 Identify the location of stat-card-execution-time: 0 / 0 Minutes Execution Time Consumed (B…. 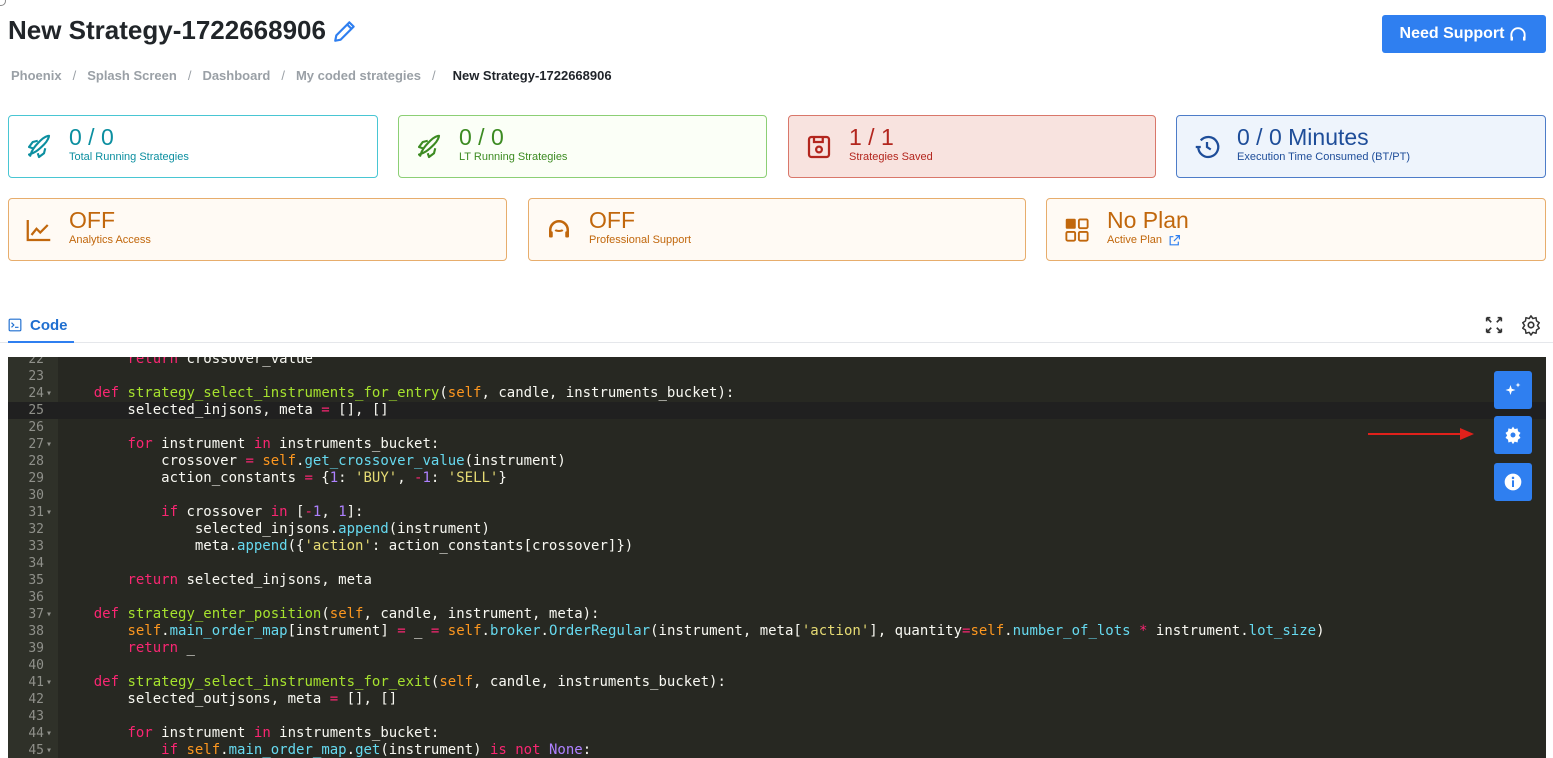
(1361, 146).